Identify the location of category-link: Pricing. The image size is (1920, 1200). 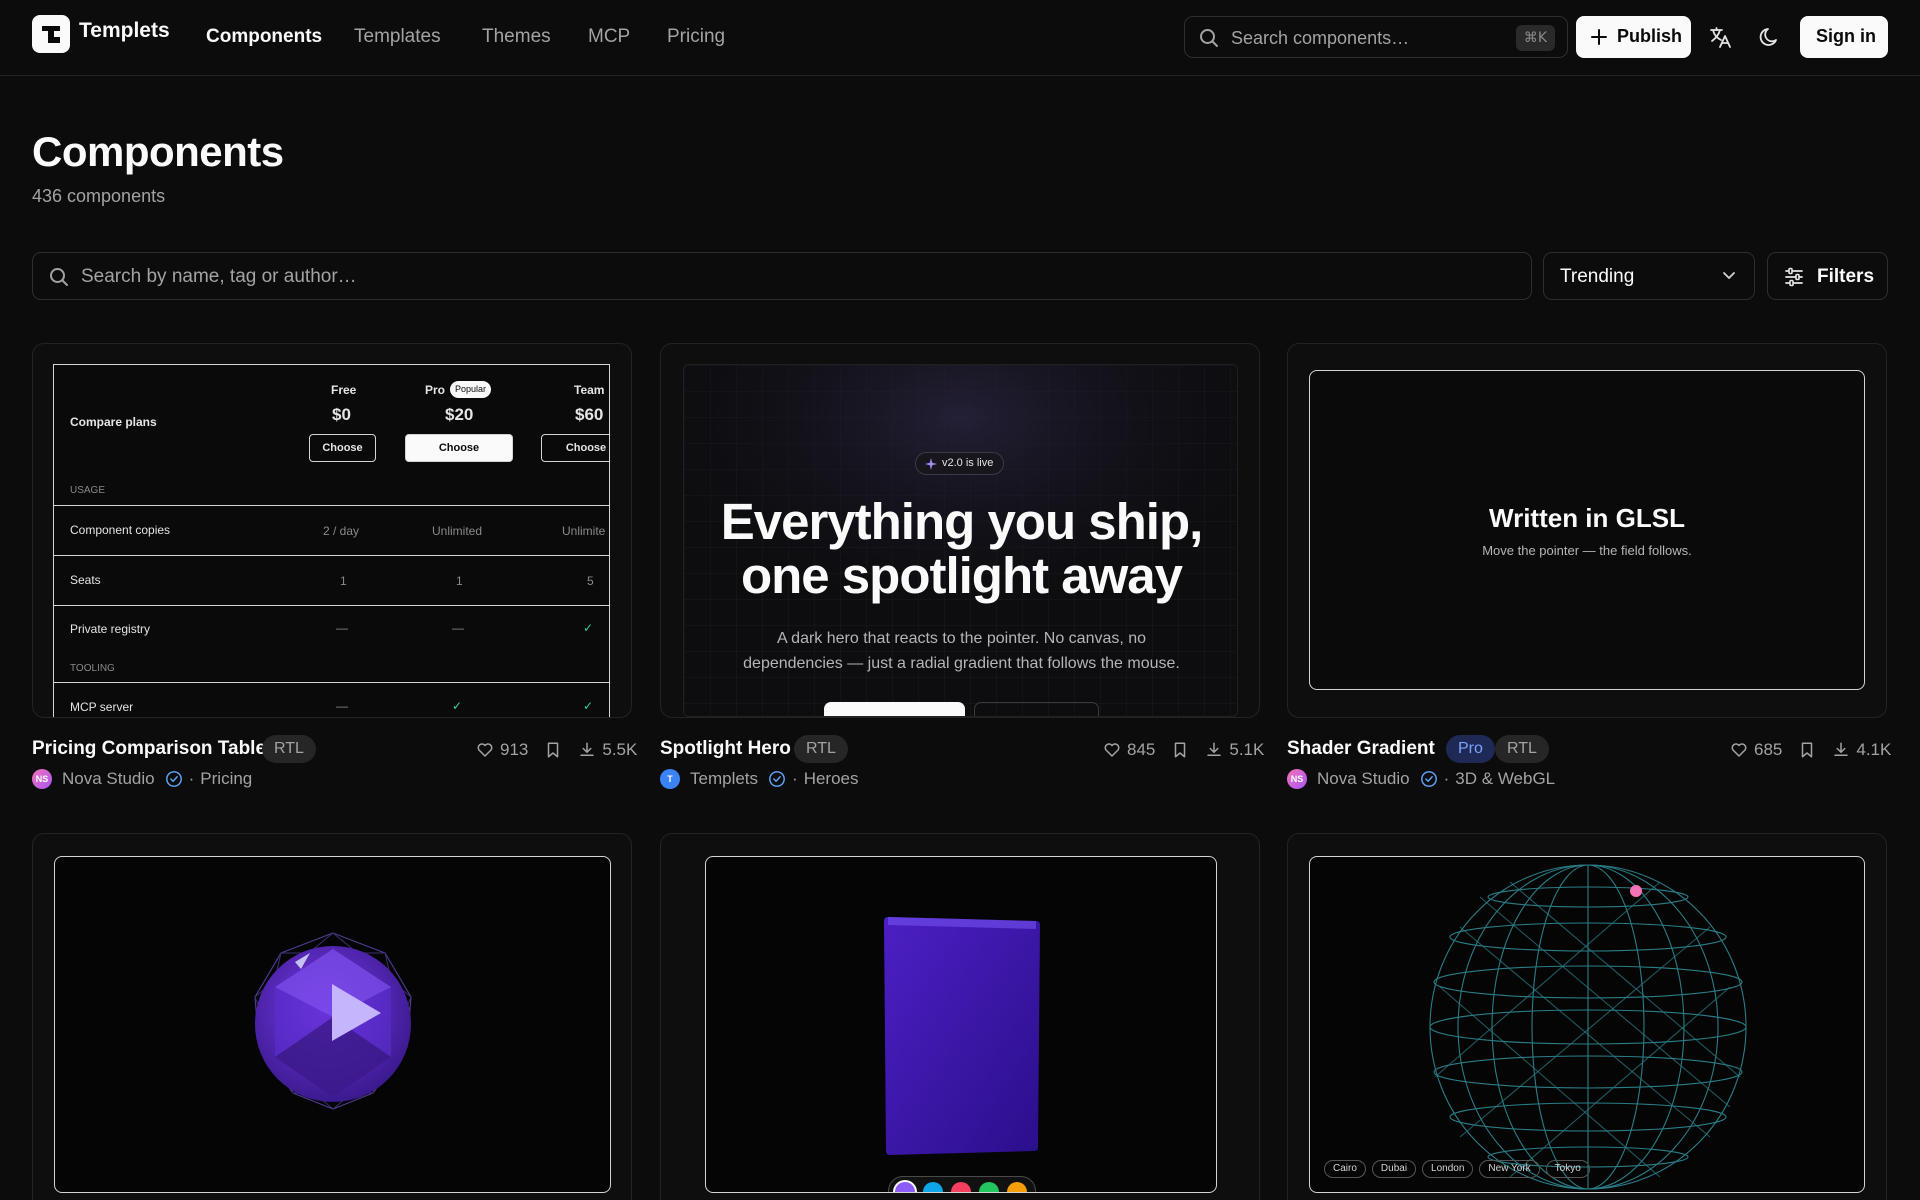
(226, 779).